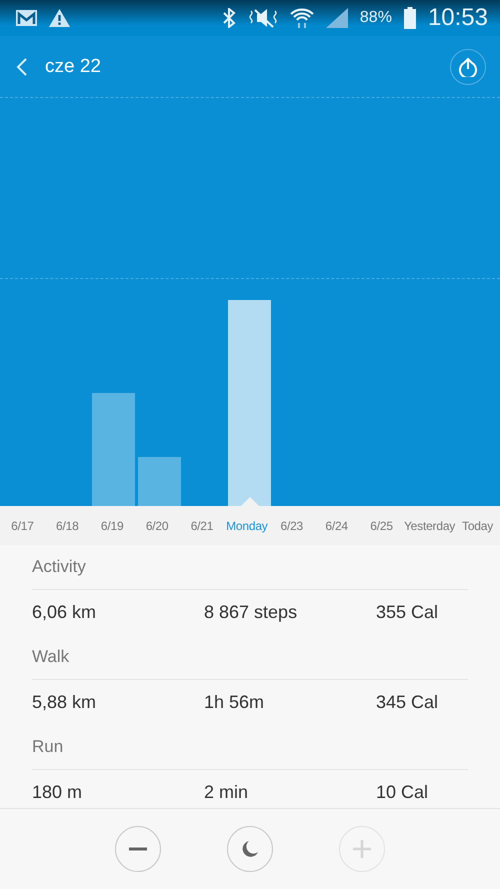 The image size is (500, 889). What do you see at coordinates (337, 18) in the screenshot?
I see `signal-icon` at bounding box center [337, 18].